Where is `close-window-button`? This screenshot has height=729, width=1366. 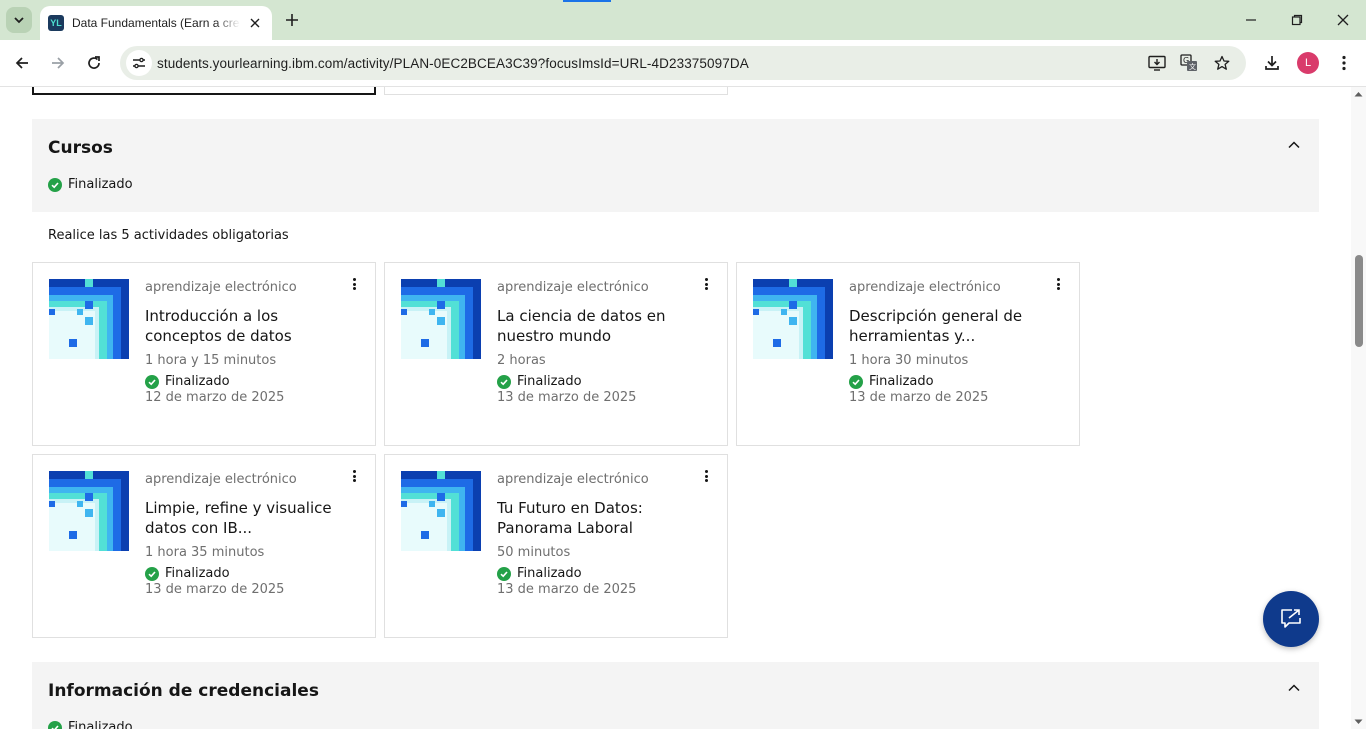
close-window-button is located at coordinates (1343, 20).